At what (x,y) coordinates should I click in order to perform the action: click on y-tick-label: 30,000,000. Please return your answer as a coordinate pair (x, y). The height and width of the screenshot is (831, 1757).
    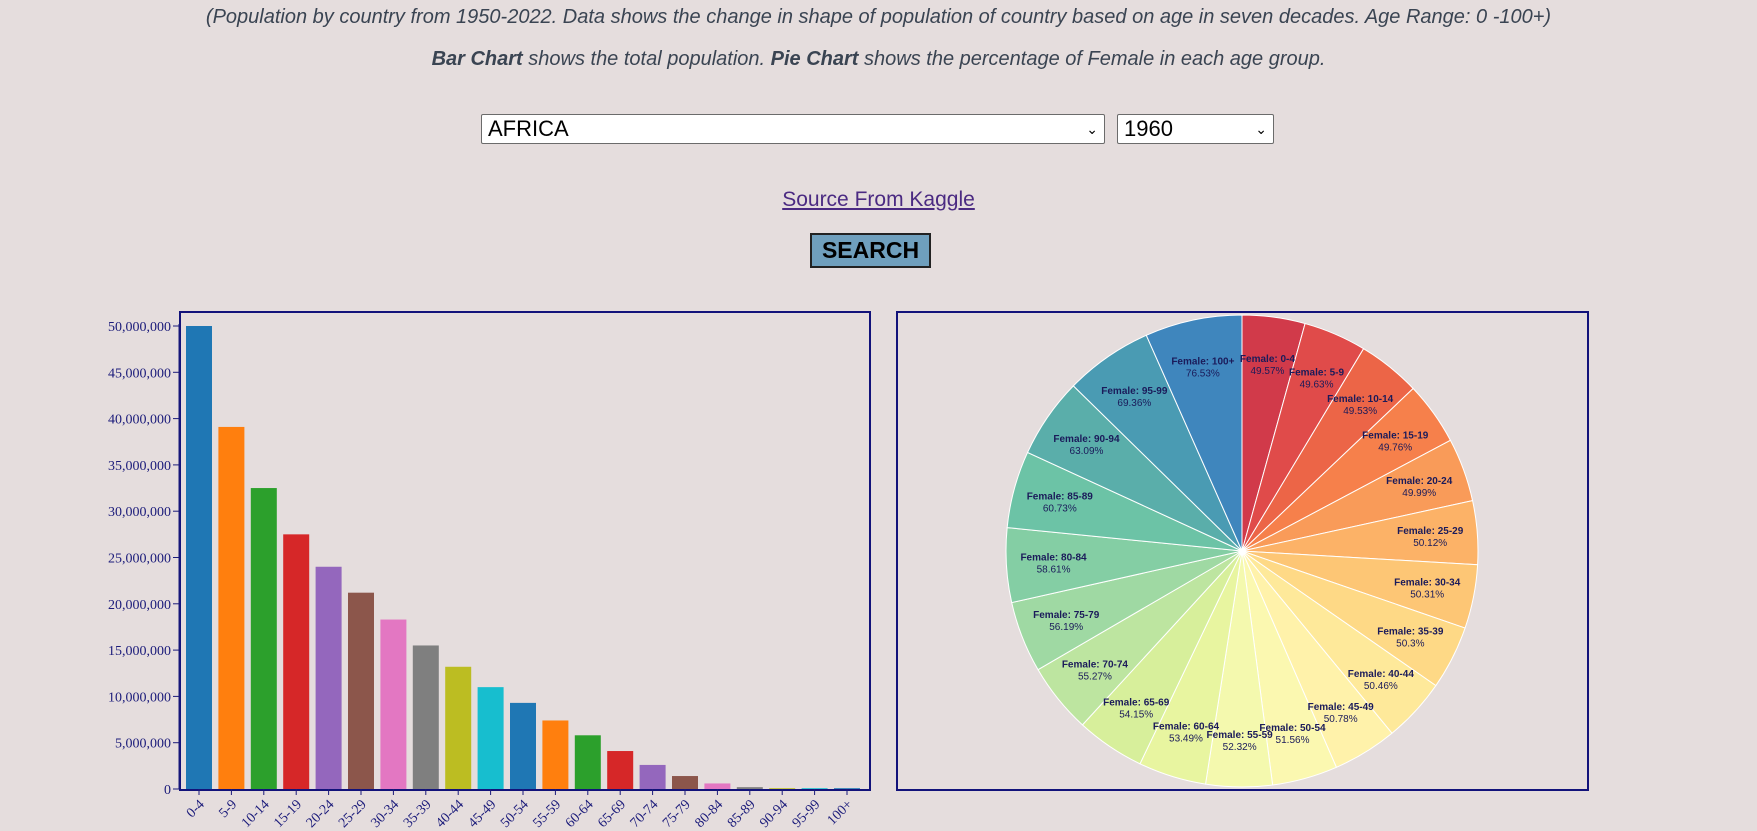
    Looking at the image, I should click on (139, 512).